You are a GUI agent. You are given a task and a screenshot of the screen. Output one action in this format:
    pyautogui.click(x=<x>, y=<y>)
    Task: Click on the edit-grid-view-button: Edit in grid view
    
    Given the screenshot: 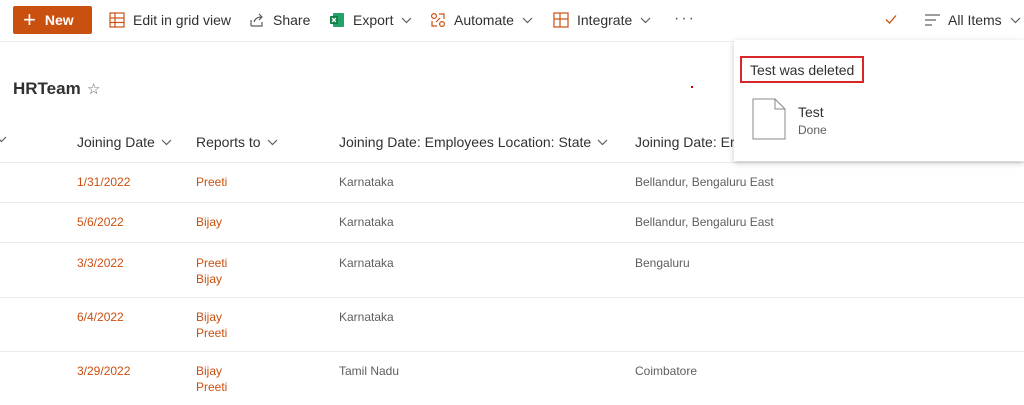 What is the action you would take?
    pyautogui.click(x=170, y=20)
    